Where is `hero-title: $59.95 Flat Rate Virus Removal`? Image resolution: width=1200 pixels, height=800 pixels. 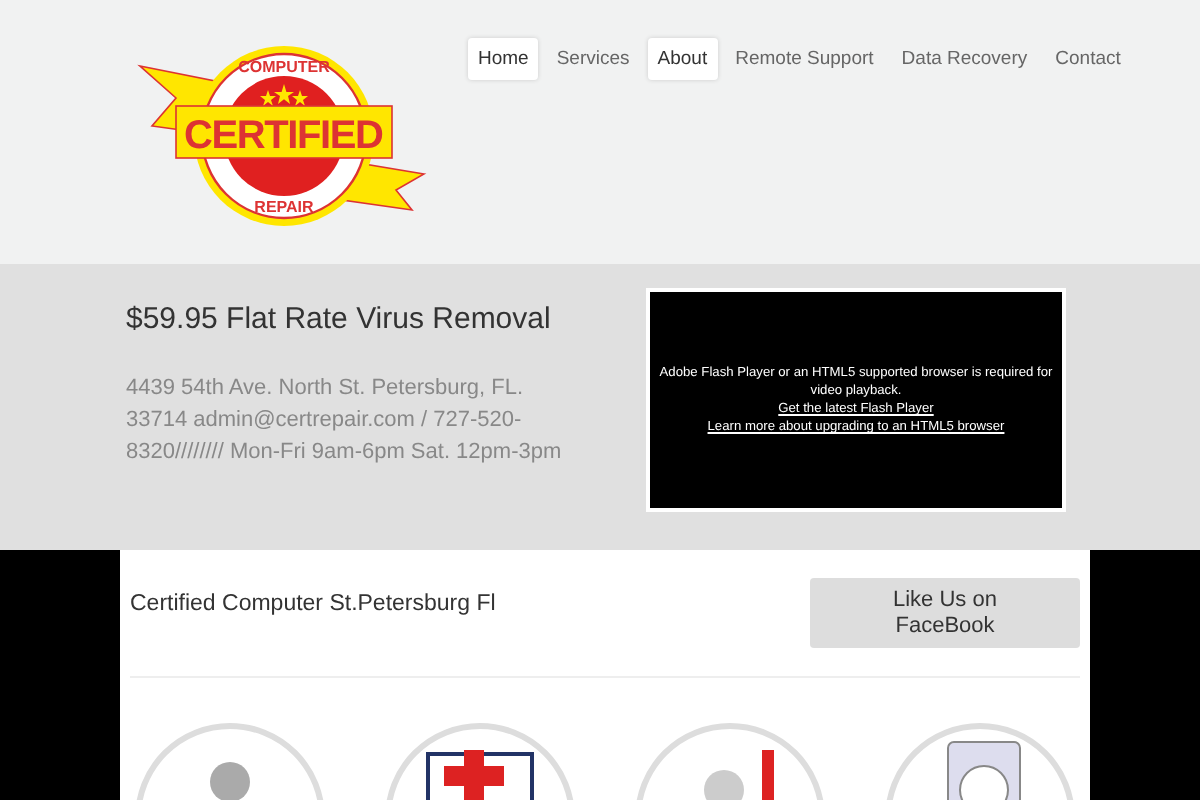
hero-title: $59.95 Flat Rate Virus Removal is located at coordinates (339, 319).